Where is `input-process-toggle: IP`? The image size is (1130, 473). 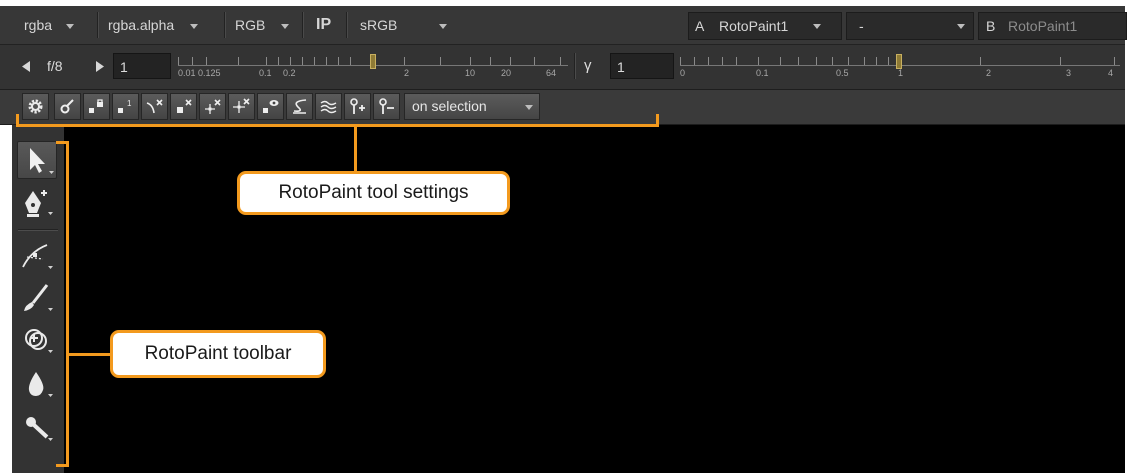
input-process-toggle: IP is located at coordinates (323, 25).